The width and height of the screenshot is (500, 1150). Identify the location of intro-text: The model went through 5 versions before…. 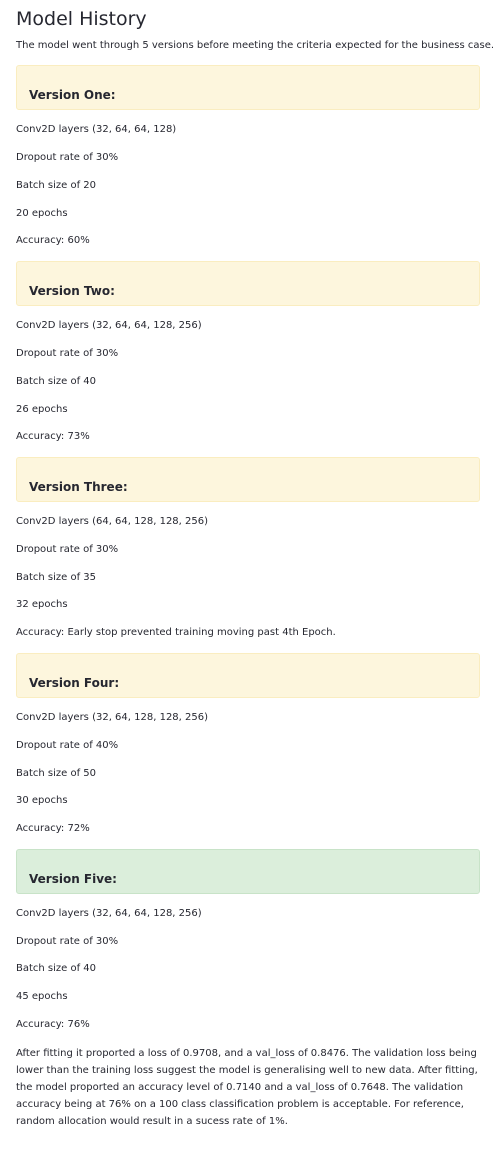
(255, 45).